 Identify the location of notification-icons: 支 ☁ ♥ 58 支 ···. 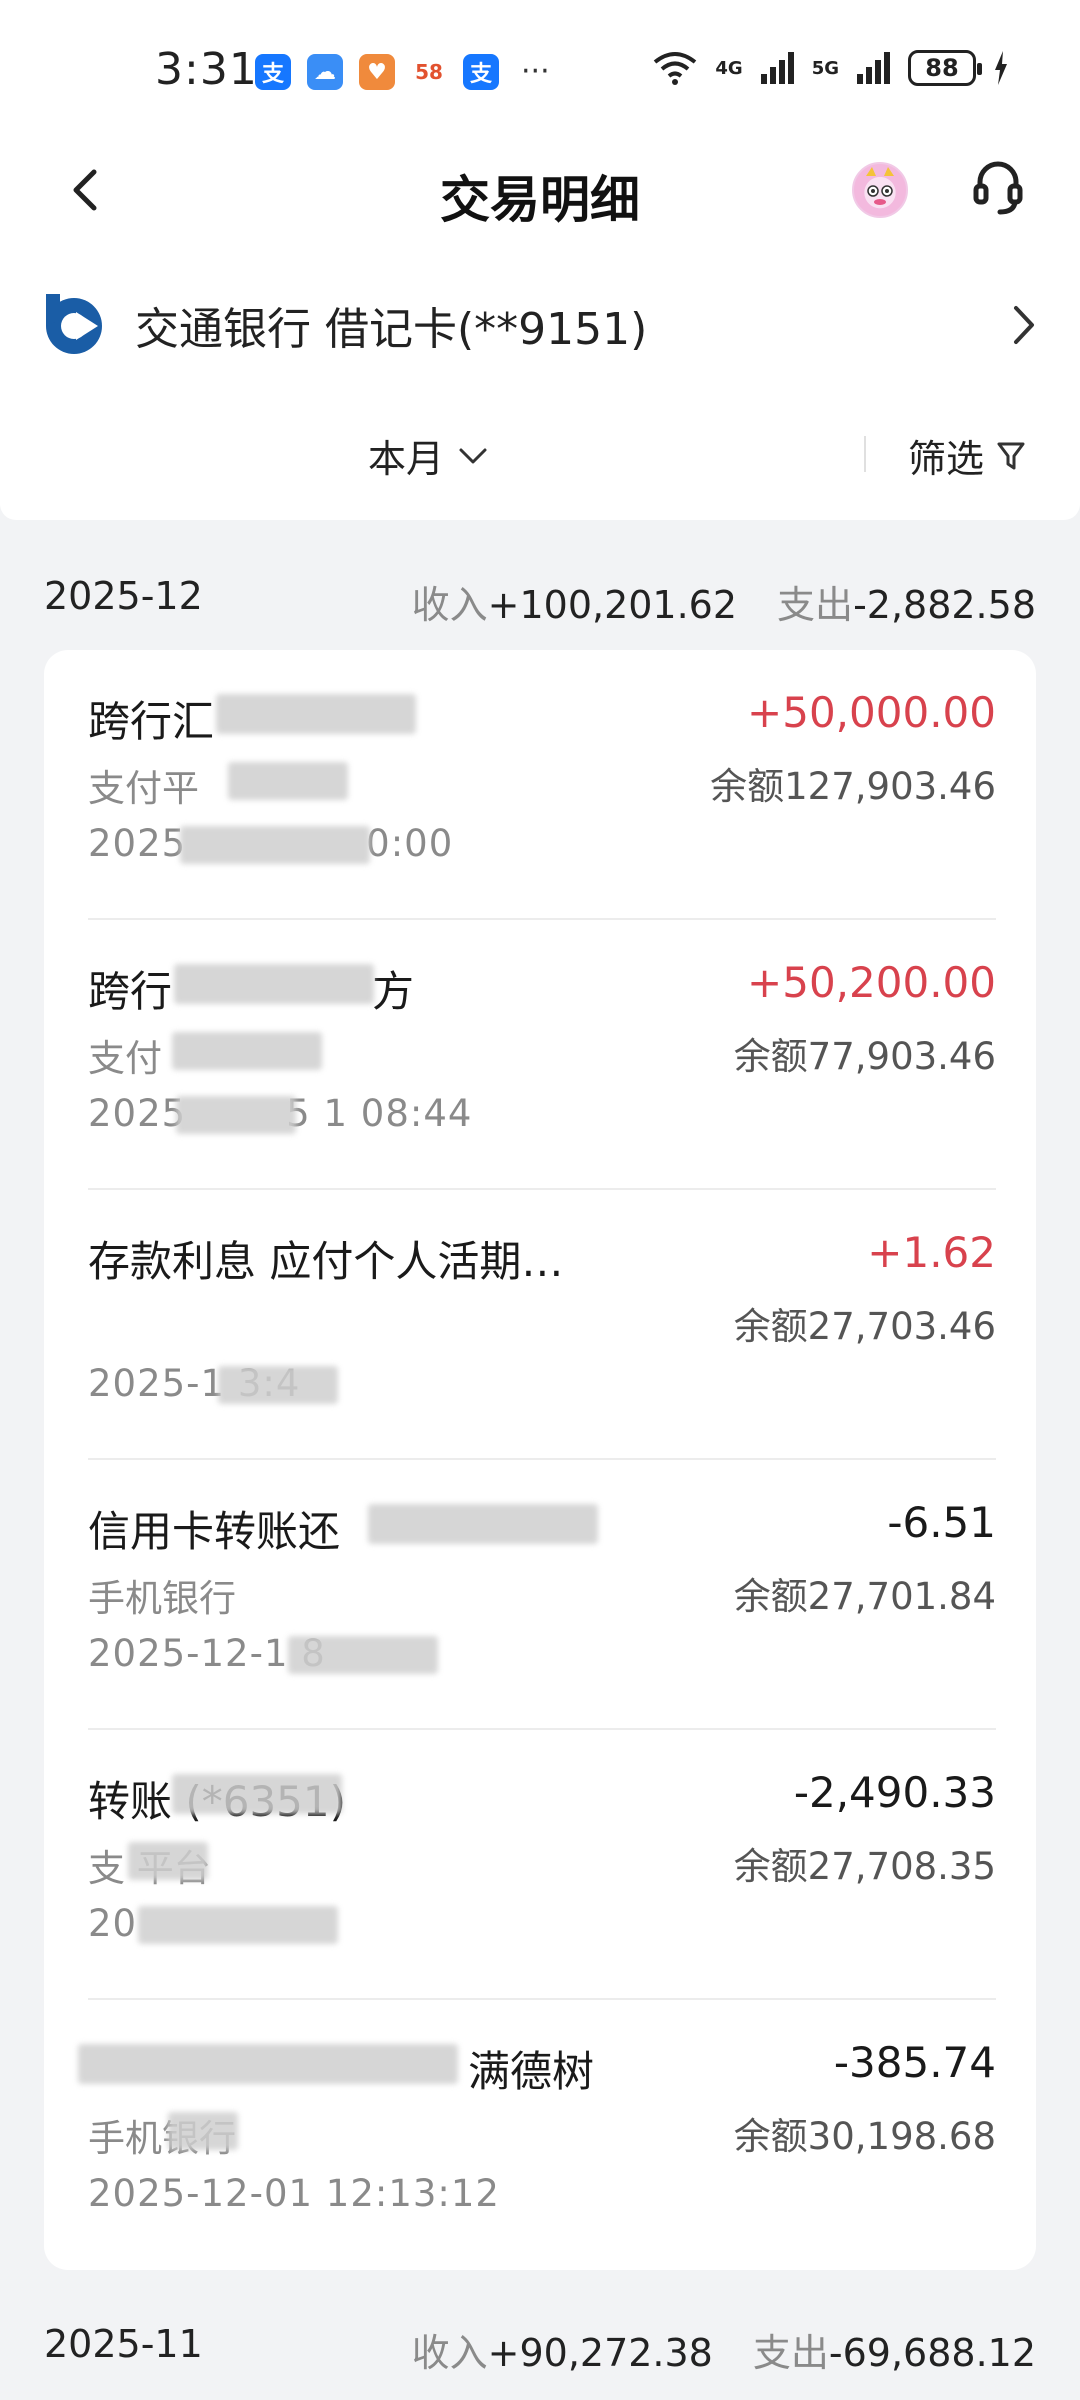
(402, 72).